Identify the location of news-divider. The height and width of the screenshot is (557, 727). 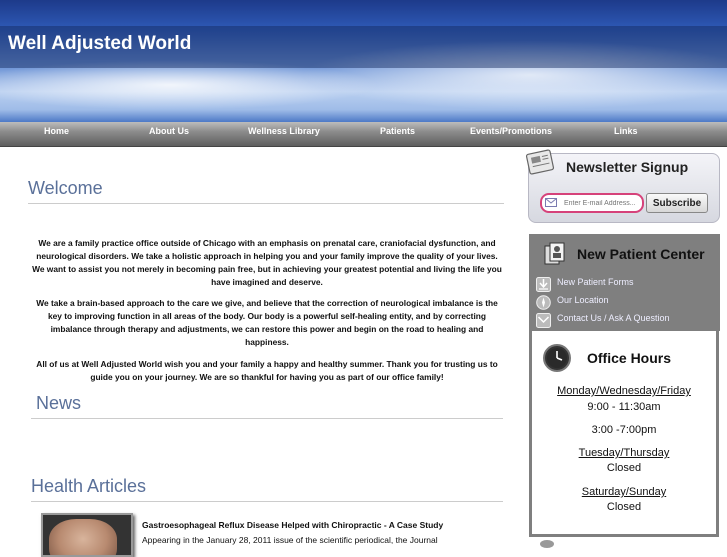
(267, 418).